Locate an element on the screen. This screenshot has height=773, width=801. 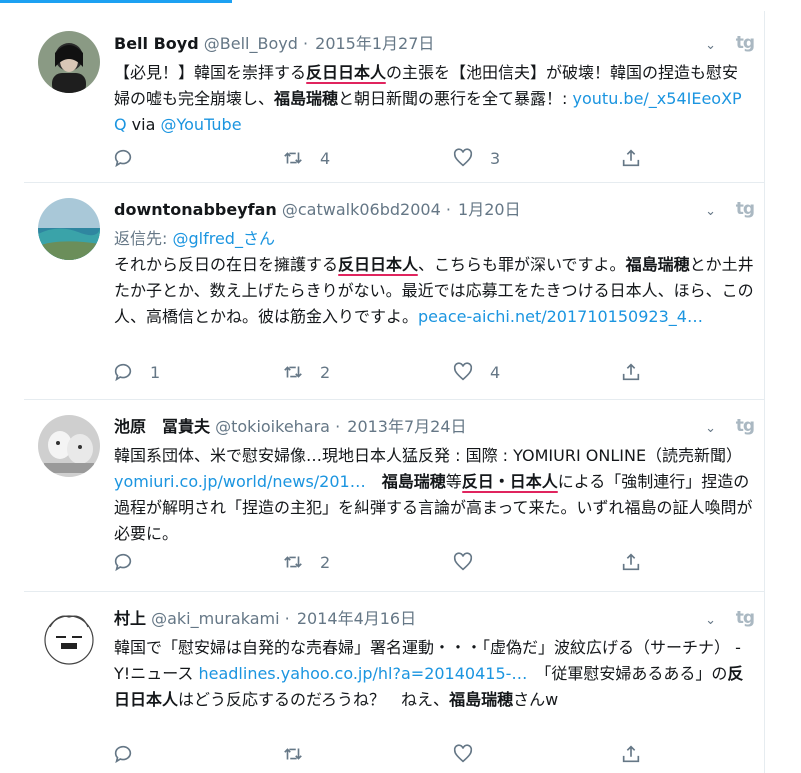
user-handle: @catwalk06bd2004 is located at coordinates (361, 209).